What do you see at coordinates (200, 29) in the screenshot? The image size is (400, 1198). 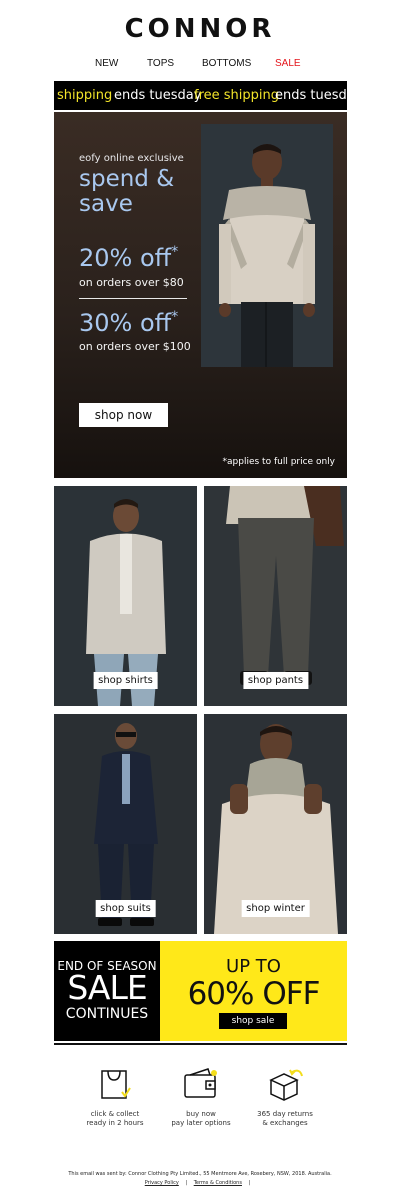 I see `brand-logo: CONNOR` at bounding box center [200, 29].